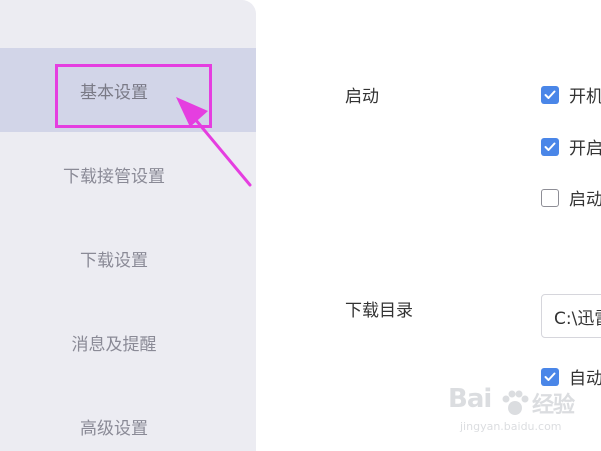 The height and width of the screenshot is (451, 601). I want to click on baidu-paw-icon, so click(515, 402).